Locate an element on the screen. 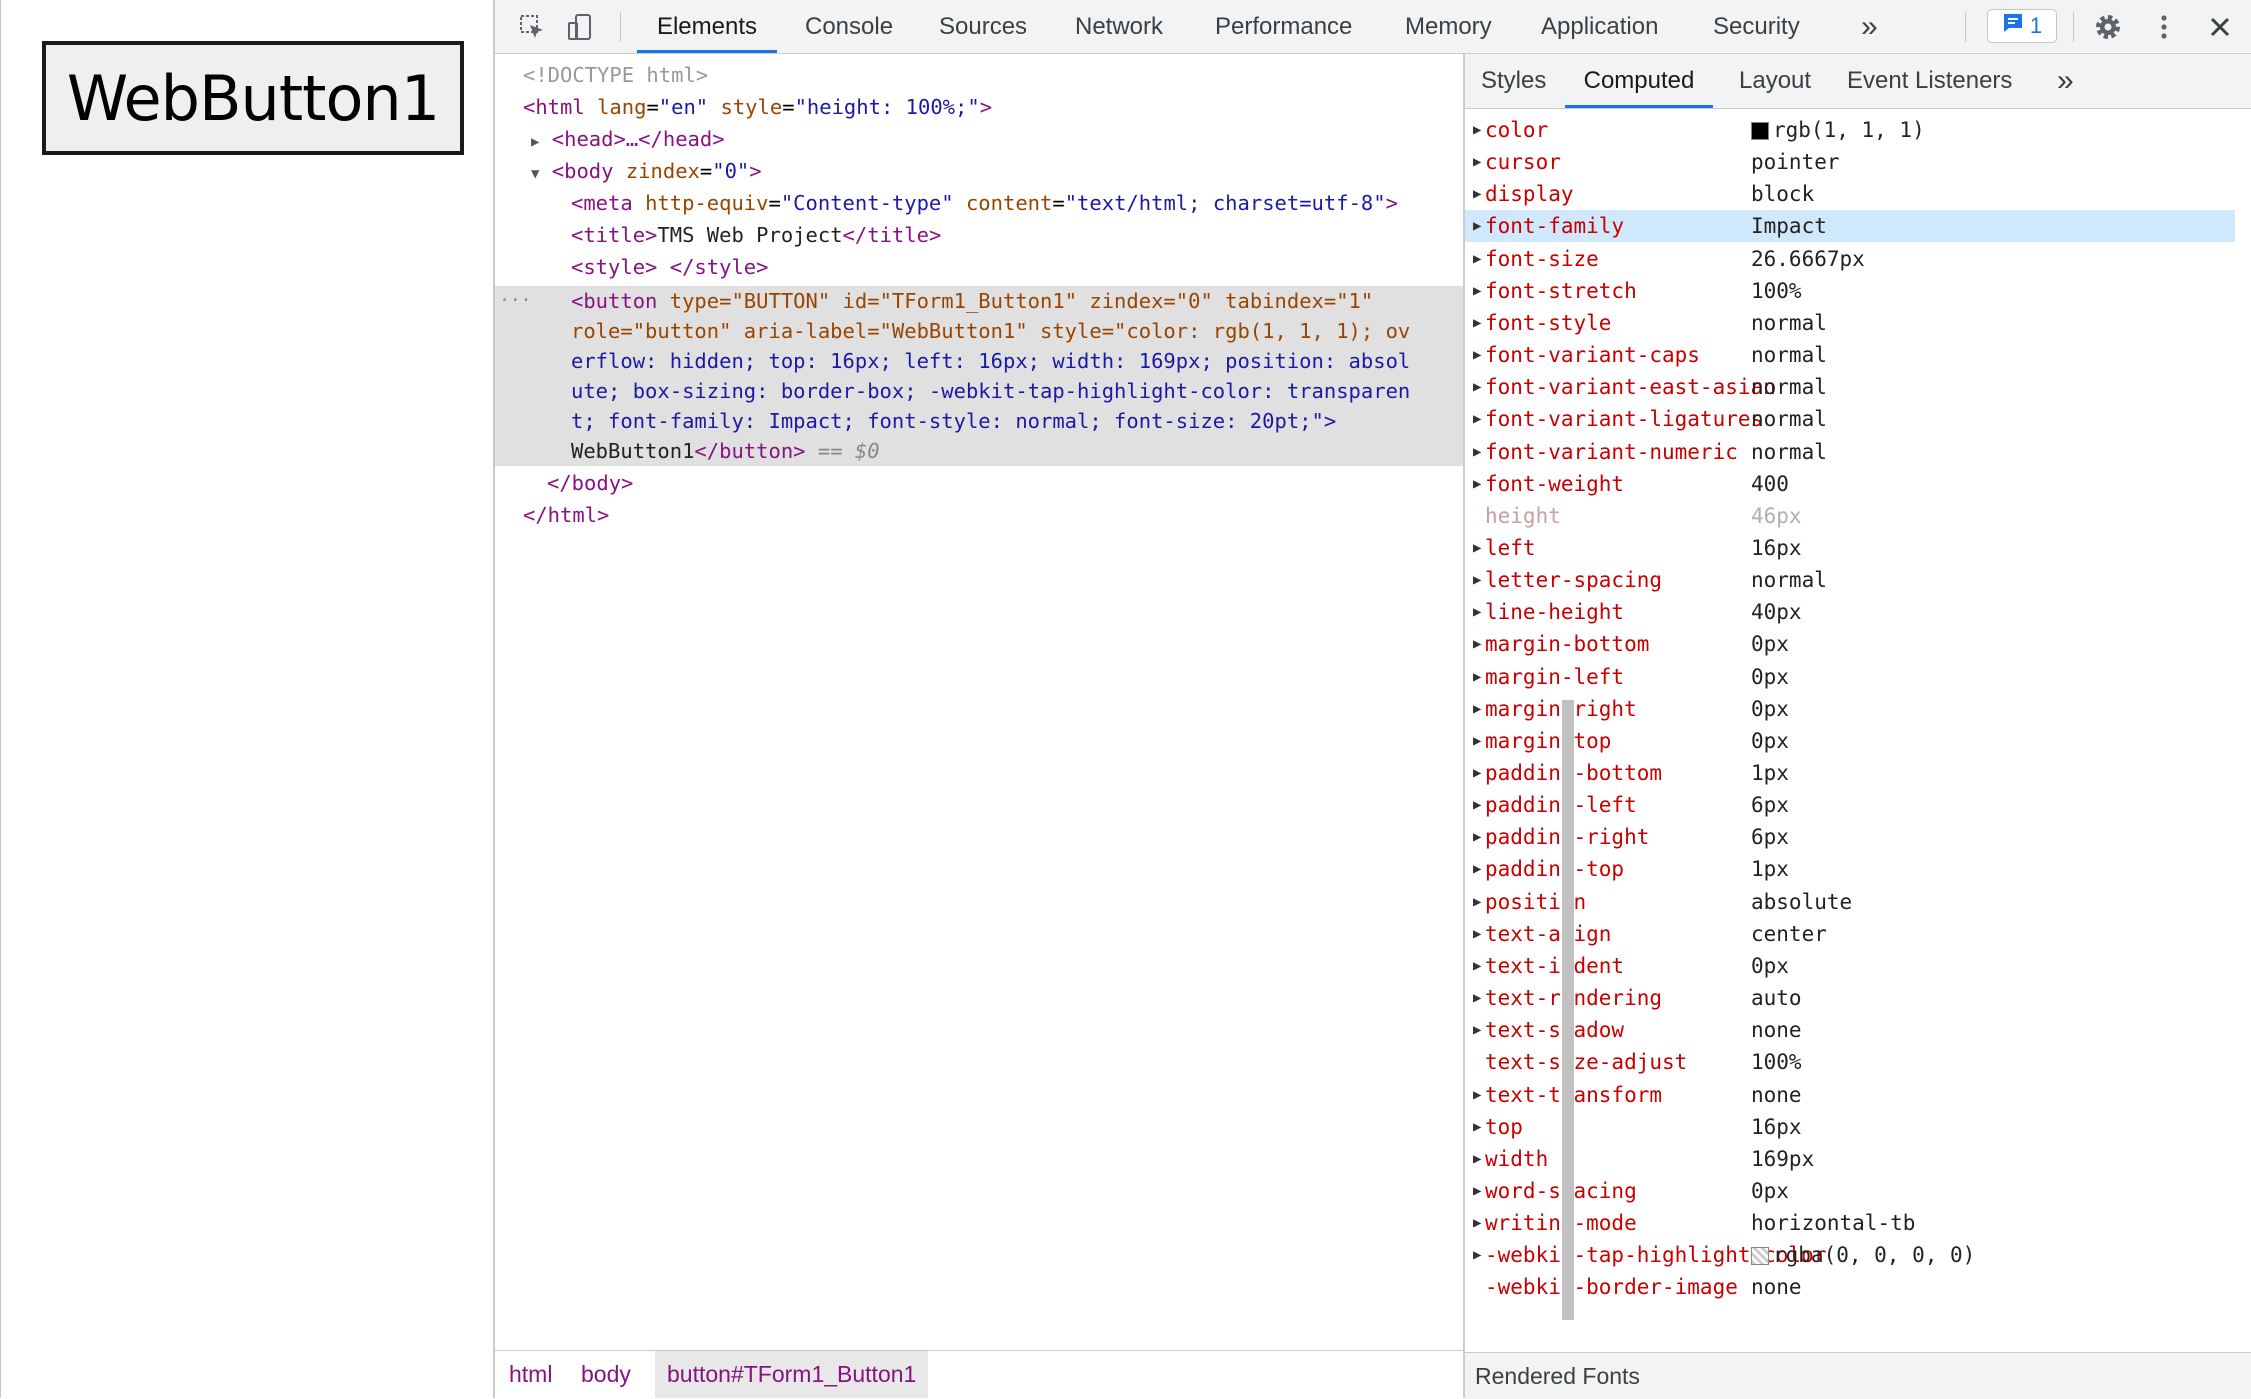 The width and height of the screenshot is (2251, 1399). dom-html-close: </html> is located at coordinates (566, 515).